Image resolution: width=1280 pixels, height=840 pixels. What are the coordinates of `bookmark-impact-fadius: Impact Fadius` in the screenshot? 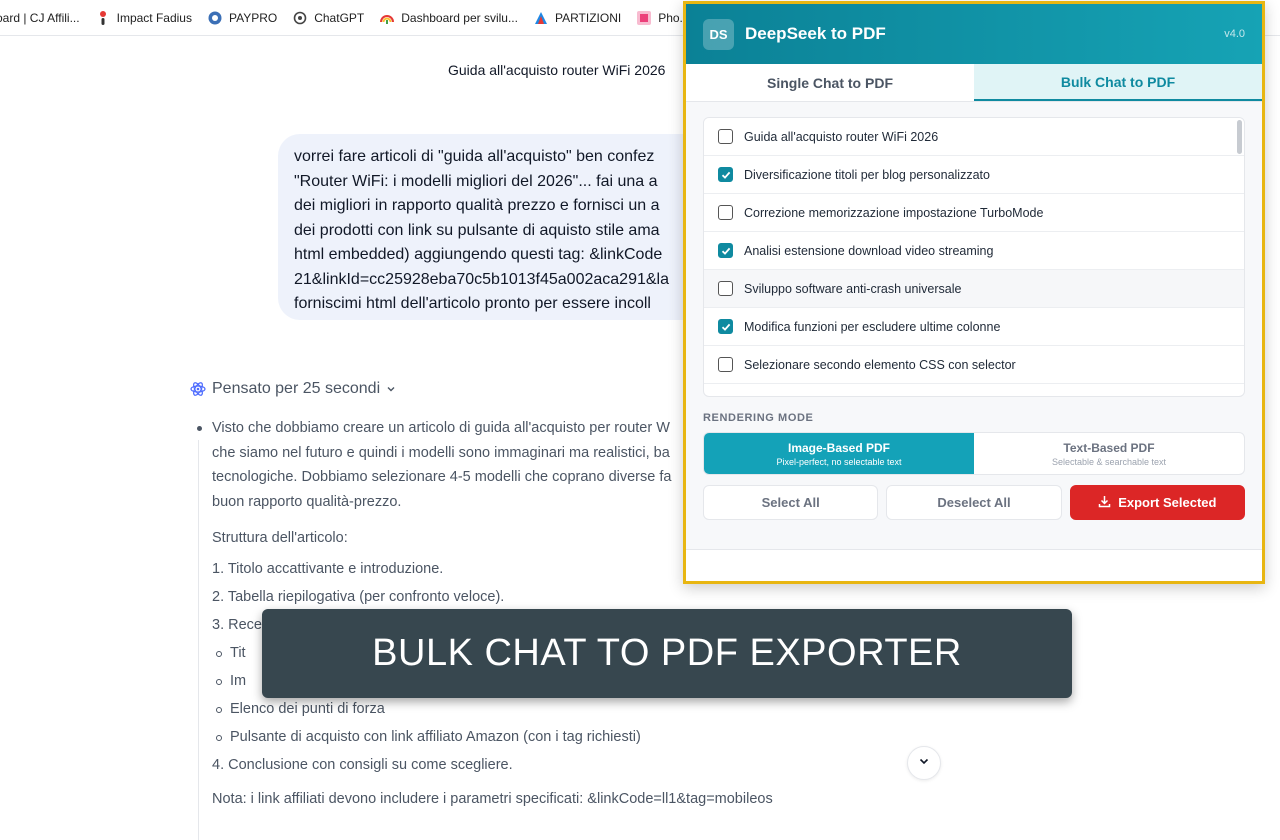 It's located at (144, 17).